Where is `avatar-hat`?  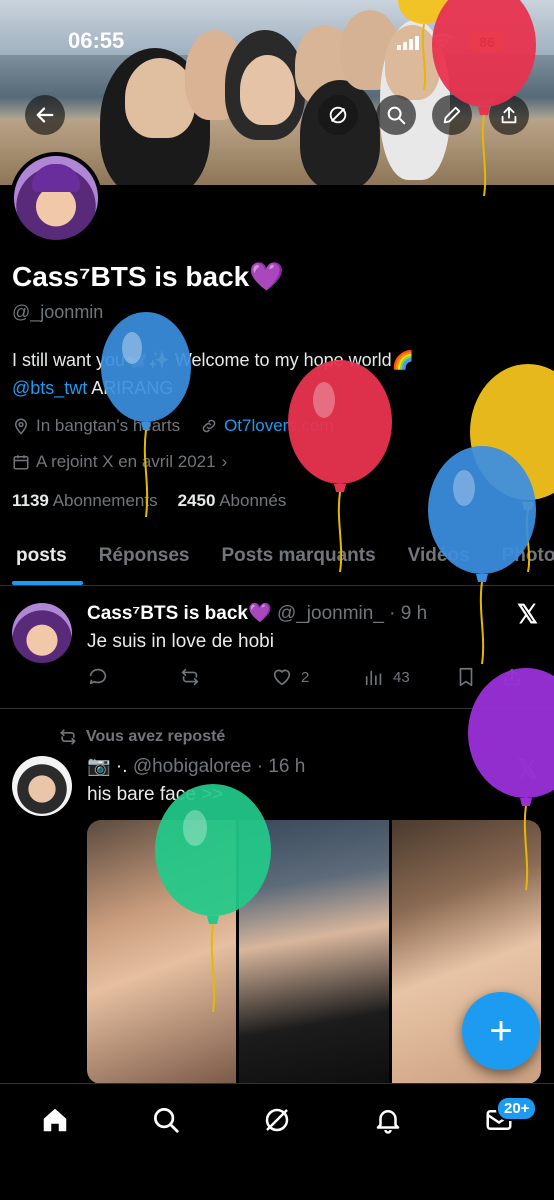 avatar-hat is located at coordinates (56, 178).